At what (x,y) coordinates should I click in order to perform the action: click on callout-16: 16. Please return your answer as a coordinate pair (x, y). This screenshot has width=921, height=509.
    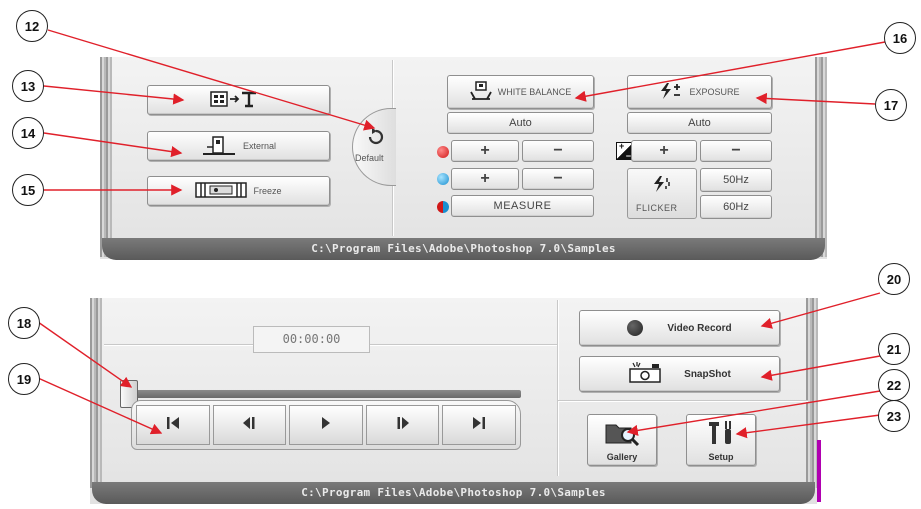
    Looking at the image, I should click on (900, 38).